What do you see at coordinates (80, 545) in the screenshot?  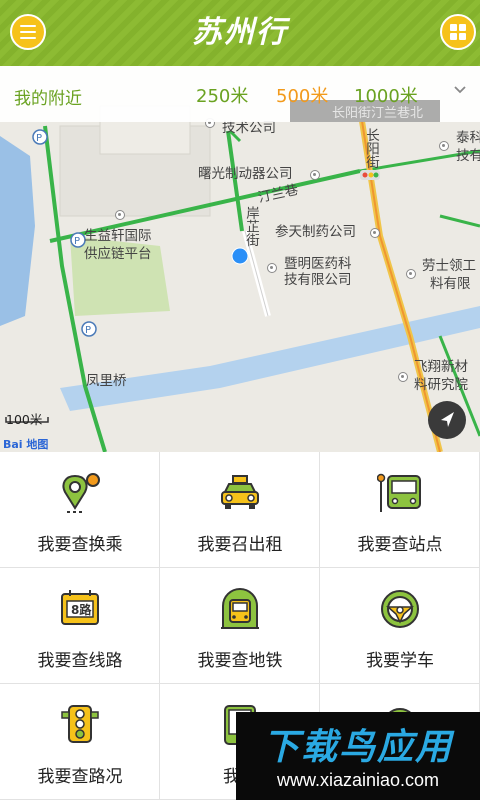 I see `feature-label: 我要查换乘` at bounding box center [80, 545].